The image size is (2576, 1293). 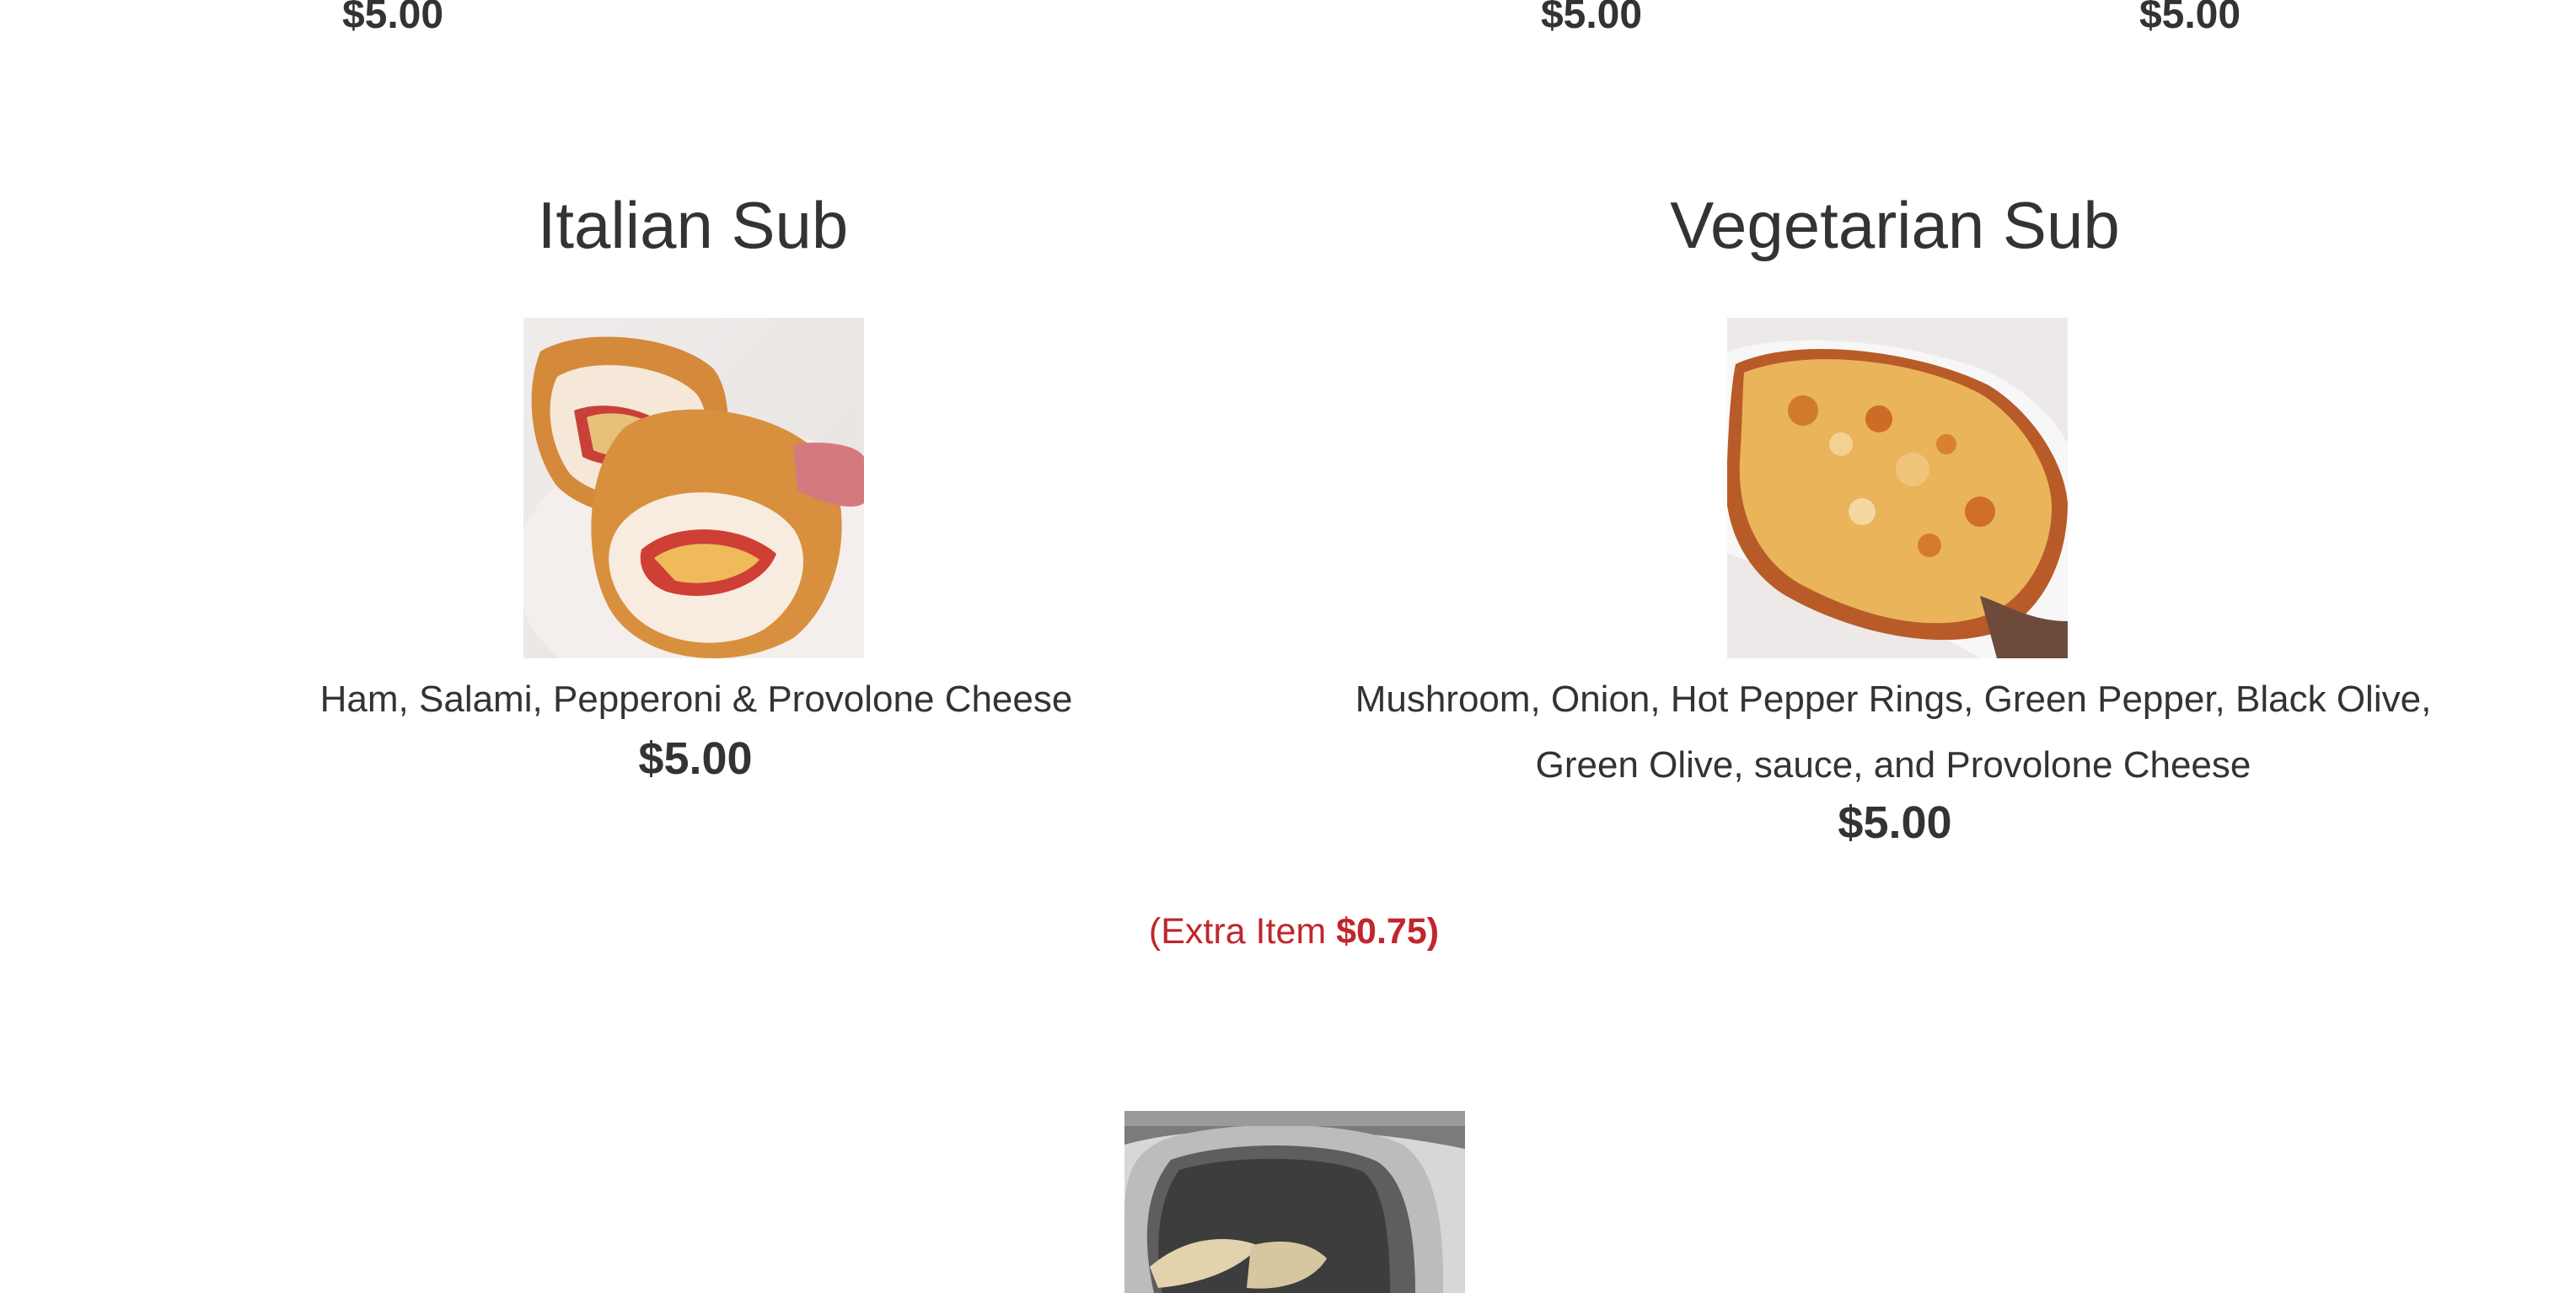 I want to click on extra-item-label: (Extra Item, so click(x=1242, y=931).